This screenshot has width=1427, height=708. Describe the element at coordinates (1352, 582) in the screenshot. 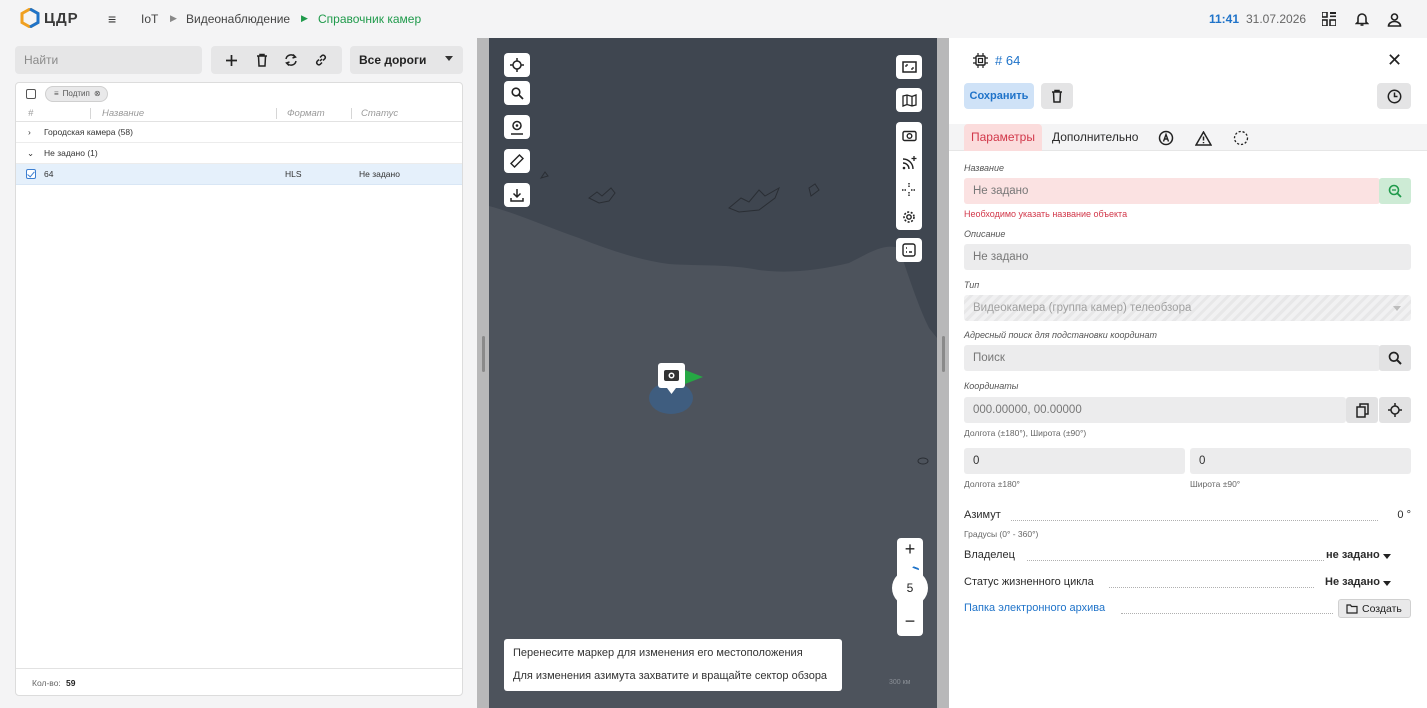

I see `lifecycle-value: Не задано` at that location.